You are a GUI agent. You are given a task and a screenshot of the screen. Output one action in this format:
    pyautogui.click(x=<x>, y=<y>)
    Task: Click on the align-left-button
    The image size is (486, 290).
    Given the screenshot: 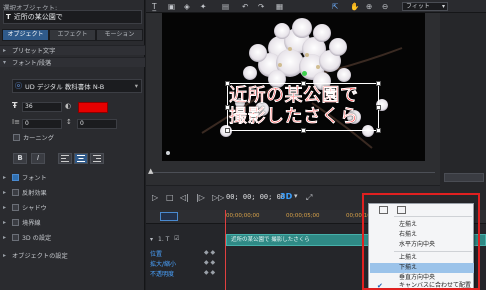 What is the action you would take?
    pyautogui.click(x=65, y=158)
    